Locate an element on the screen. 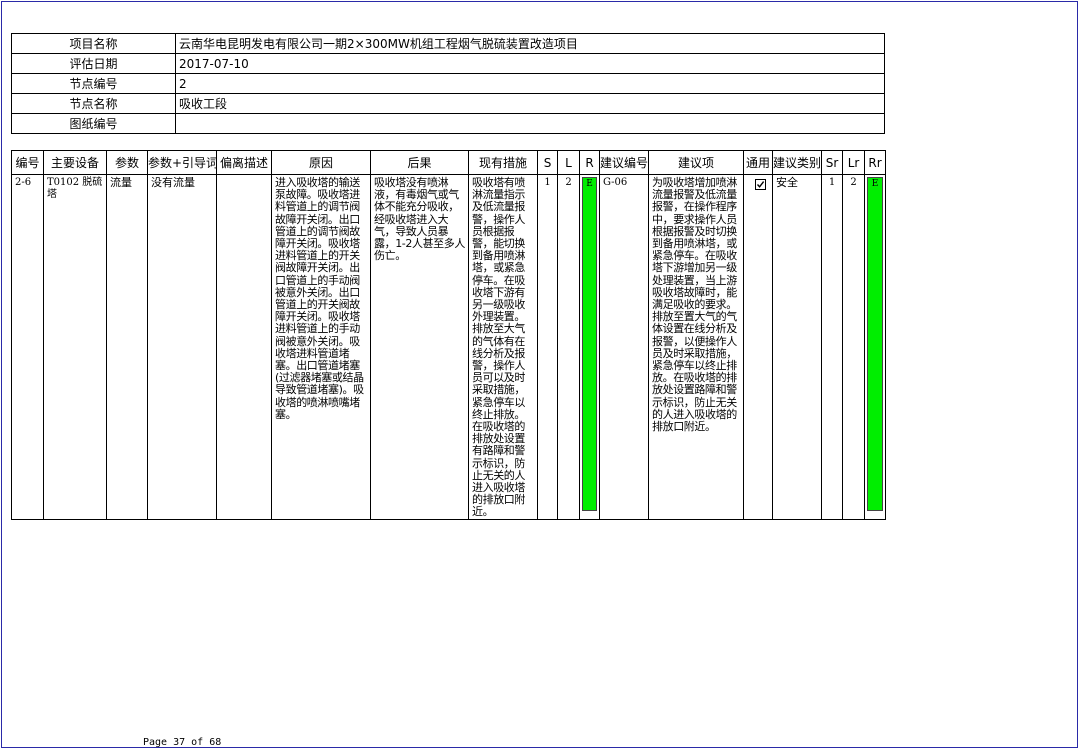 This screenshot has height=753, width=1083. info-label: 项目名称 is located at coordinates (93, 43).